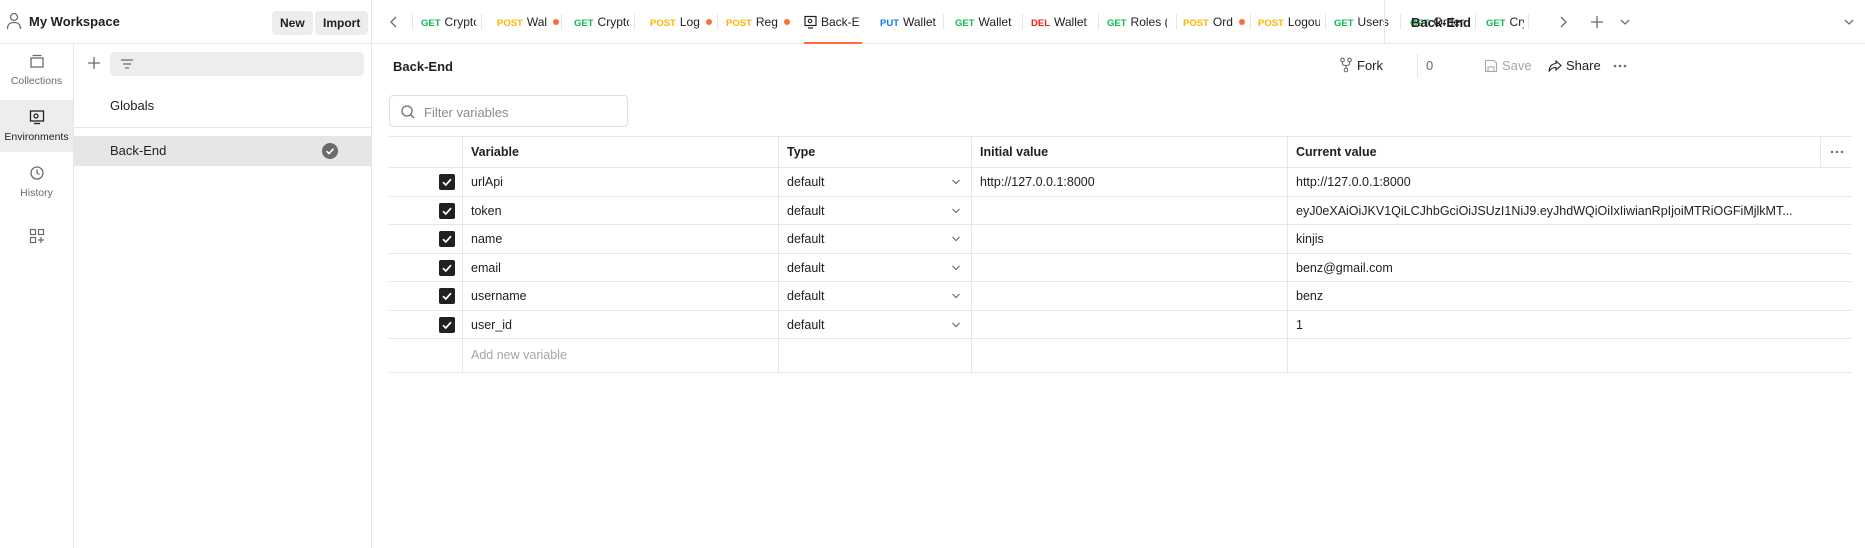 This screenshot has height=548, width=1865. I want to click on workspace-header: My Workspace New Import, so click(186, 22).